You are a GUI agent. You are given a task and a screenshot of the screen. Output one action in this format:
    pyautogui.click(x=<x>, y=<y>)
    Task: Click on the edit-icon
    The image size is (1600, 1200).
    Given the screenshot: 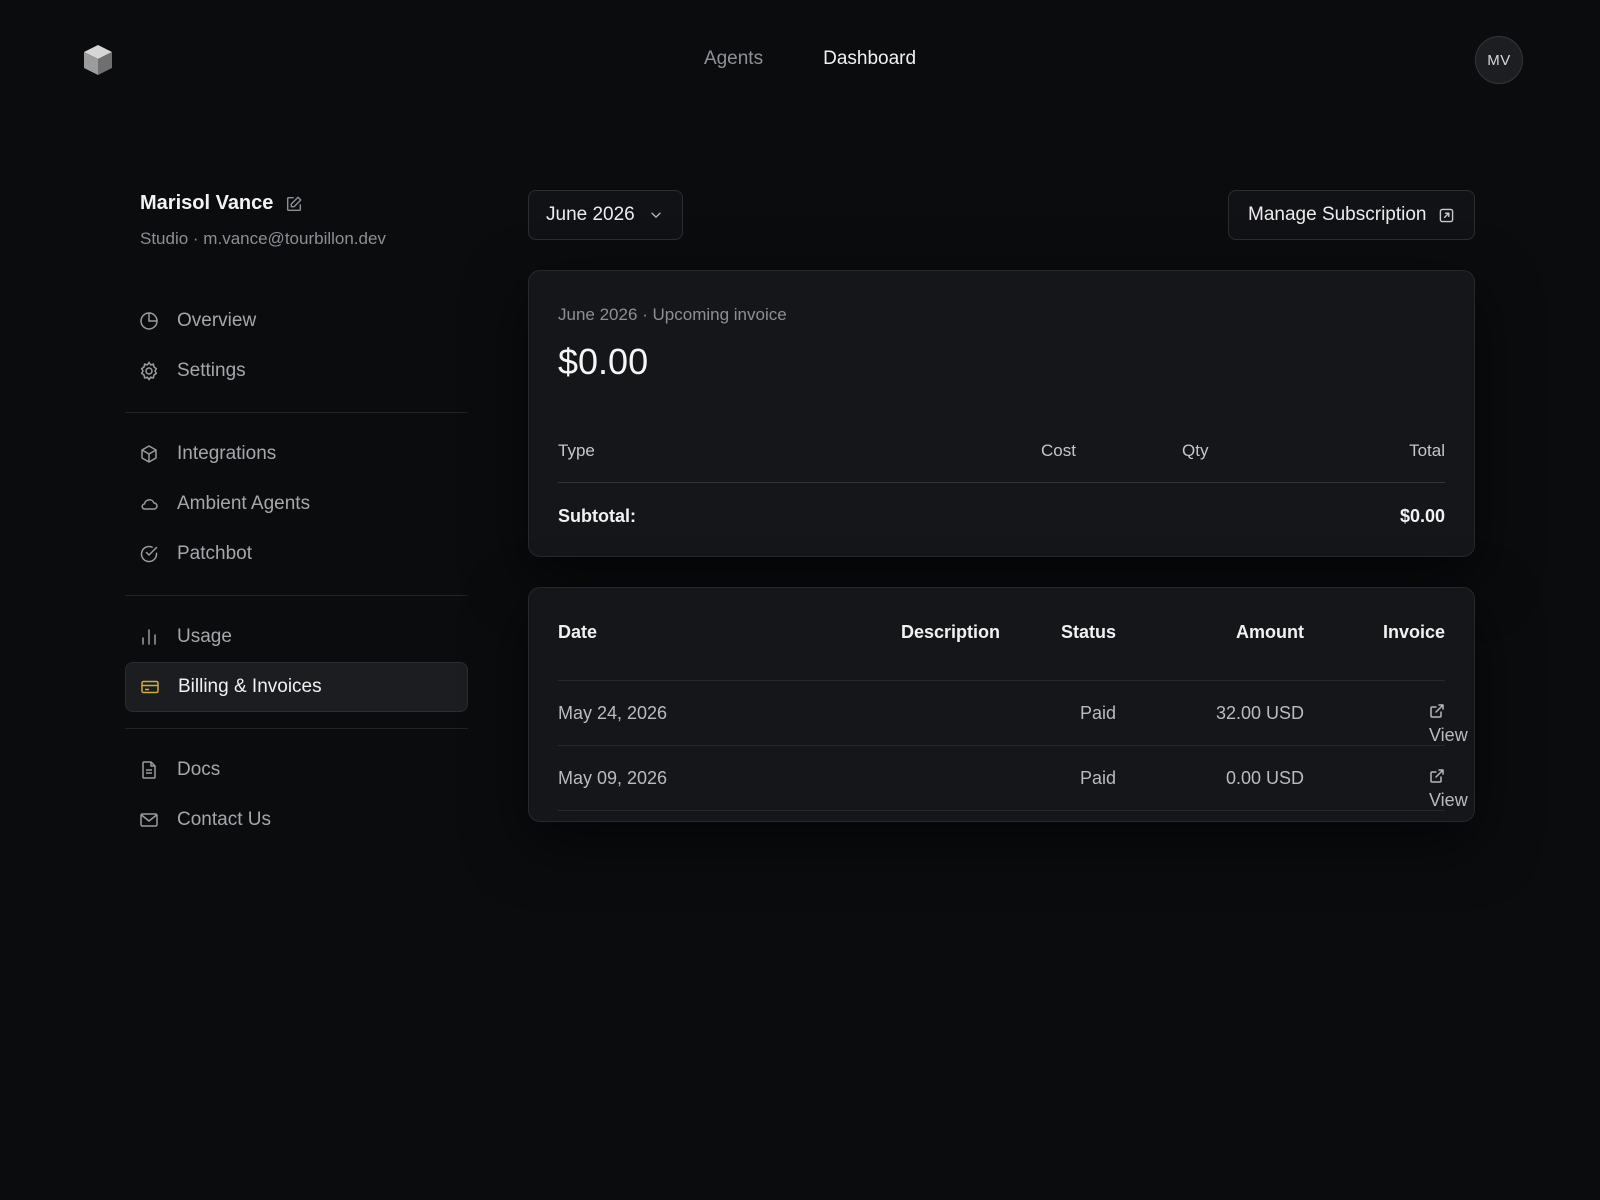 What is the action you would take?
    pyautogui.click(x=294, y=204)
    